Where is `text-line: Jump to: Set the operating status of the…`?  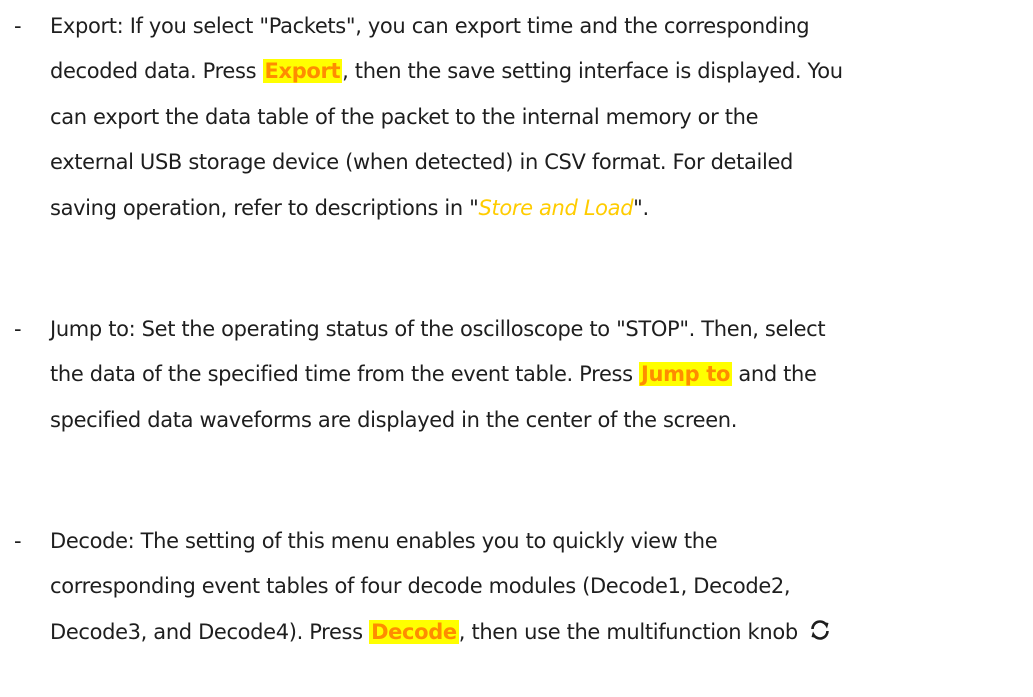 text-line: Jump to: Set the operating status of the… is located at coordinates (438, 329).